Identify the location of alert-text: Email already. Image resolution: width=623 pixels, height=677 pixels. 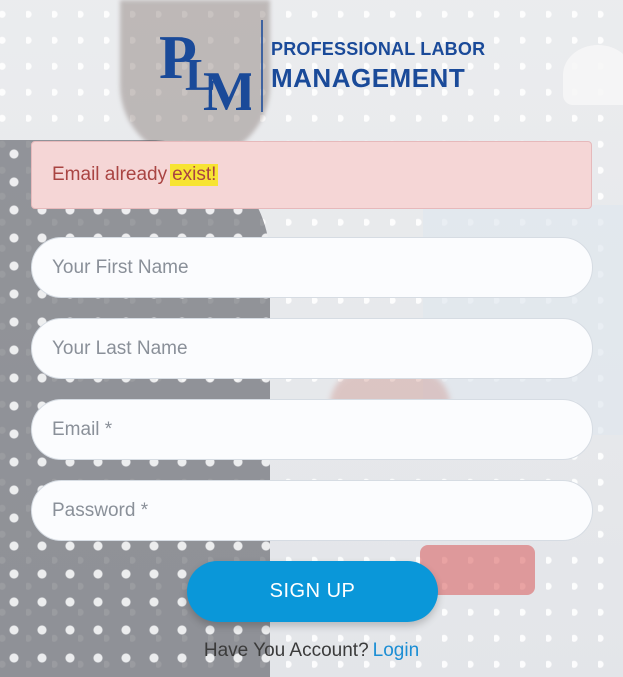
(110, 174).